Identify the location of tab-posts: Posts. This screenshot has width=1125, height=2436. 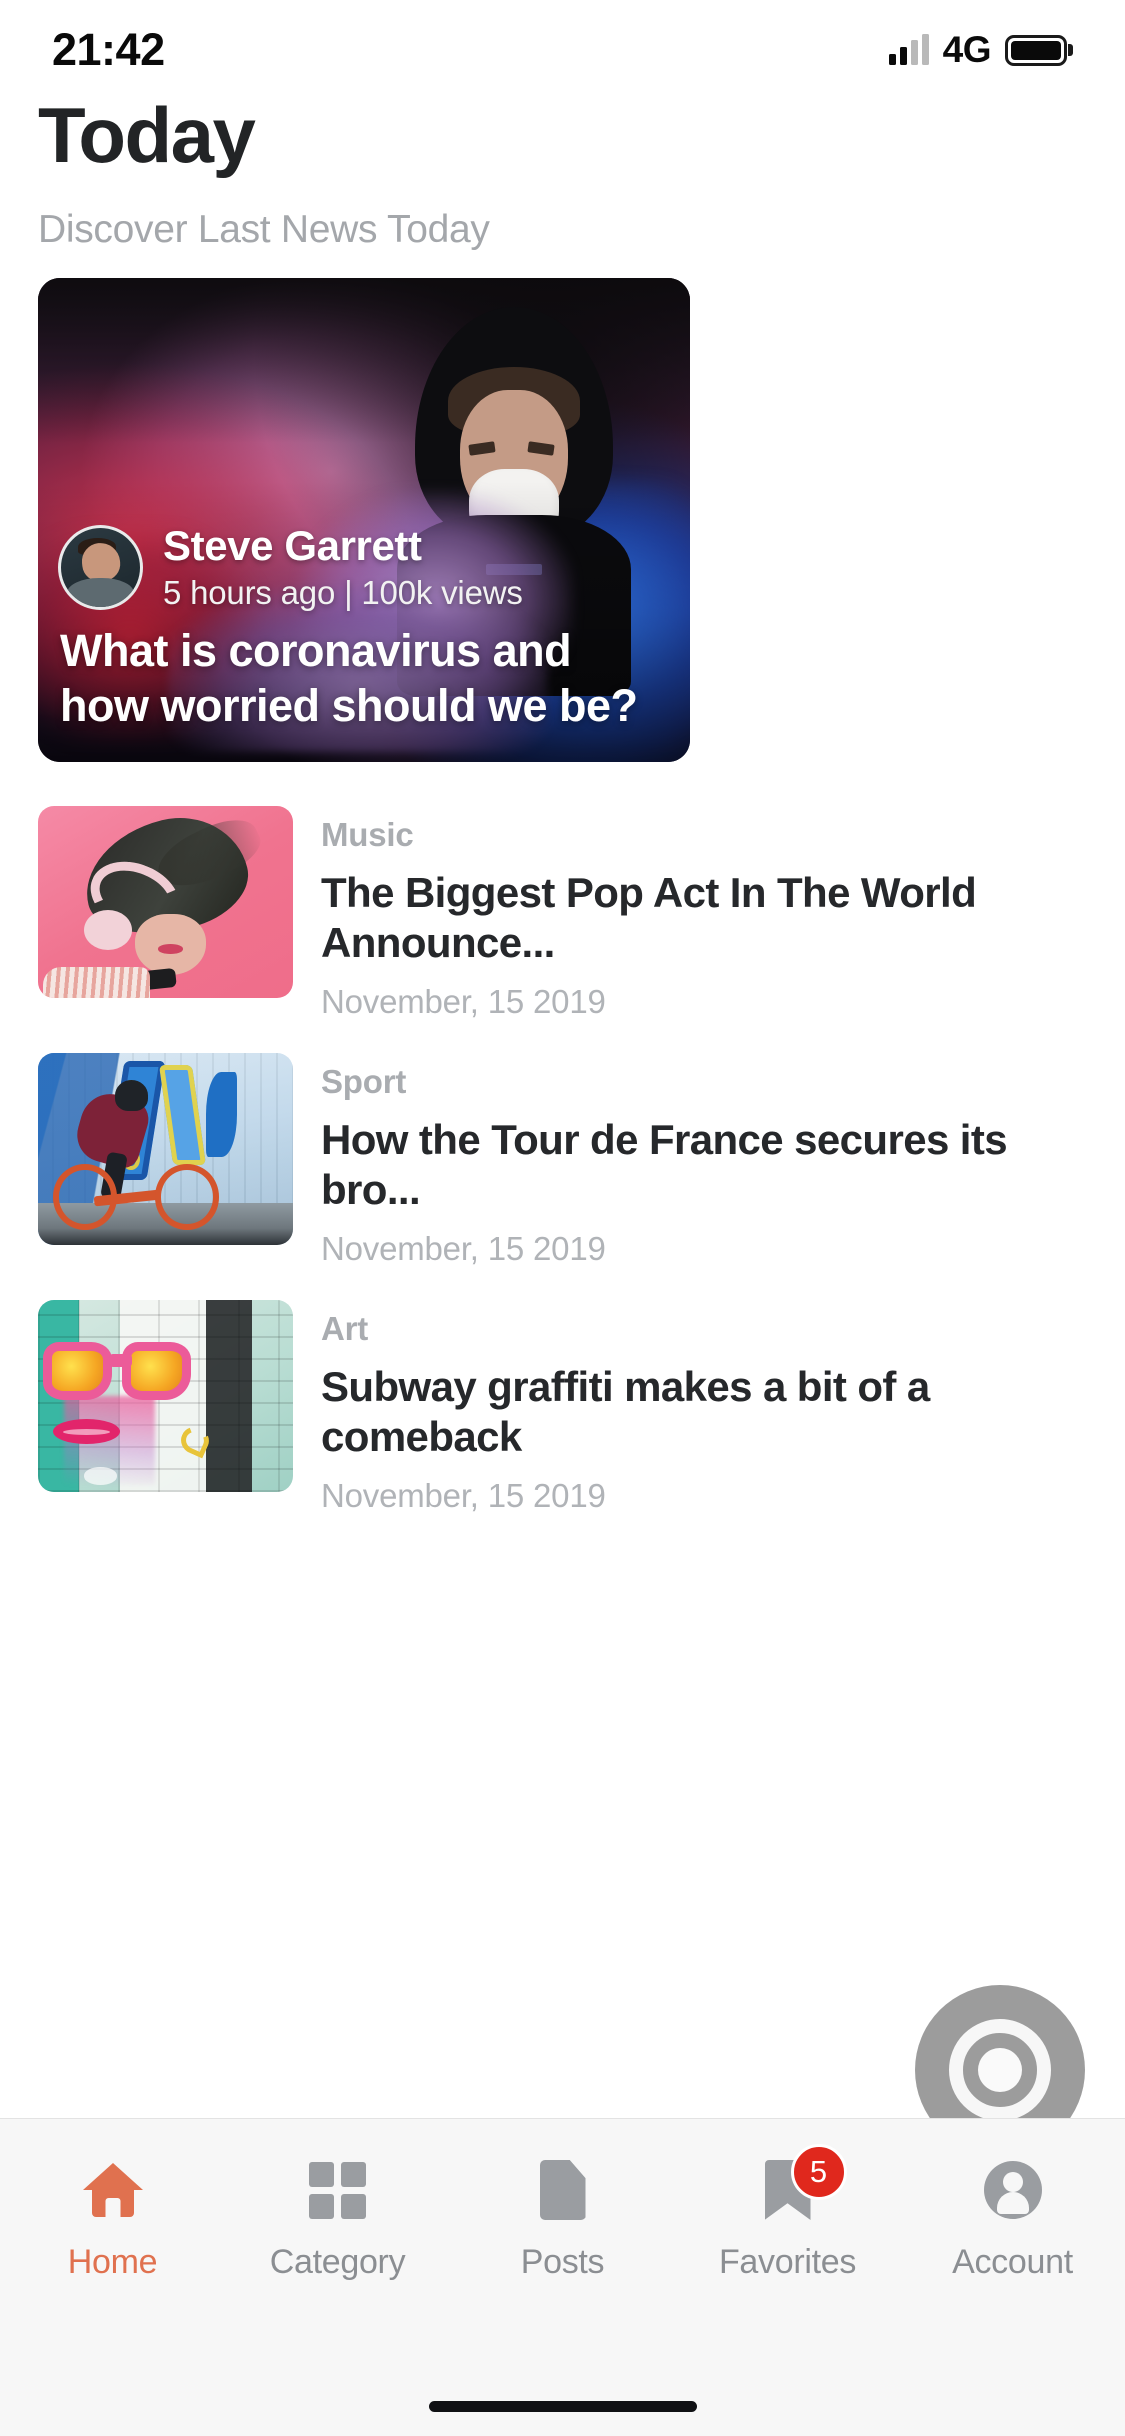
(562, 2220).